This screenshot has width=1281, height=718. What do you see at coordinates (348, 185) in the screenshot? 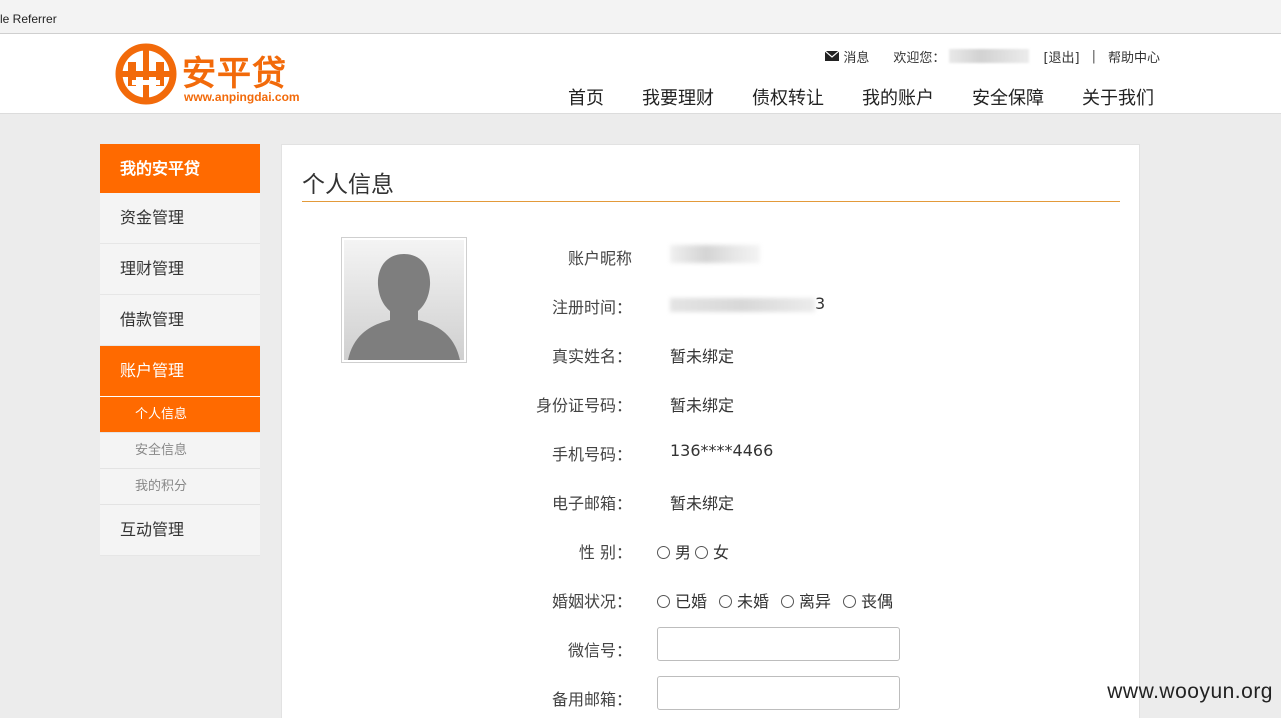
I see `page-title: 个人信息` at bounding box center [348, 185].